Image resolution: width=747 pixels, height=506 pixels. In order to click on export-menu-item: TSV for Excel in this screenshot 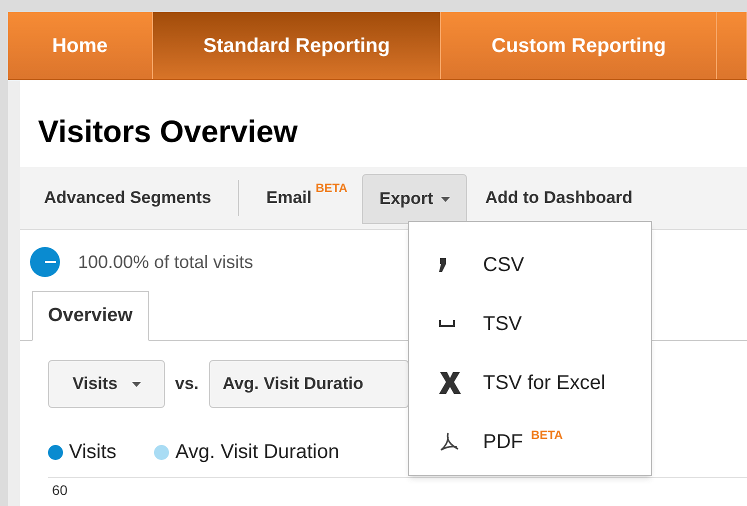, I will do `click(530, 382)`.